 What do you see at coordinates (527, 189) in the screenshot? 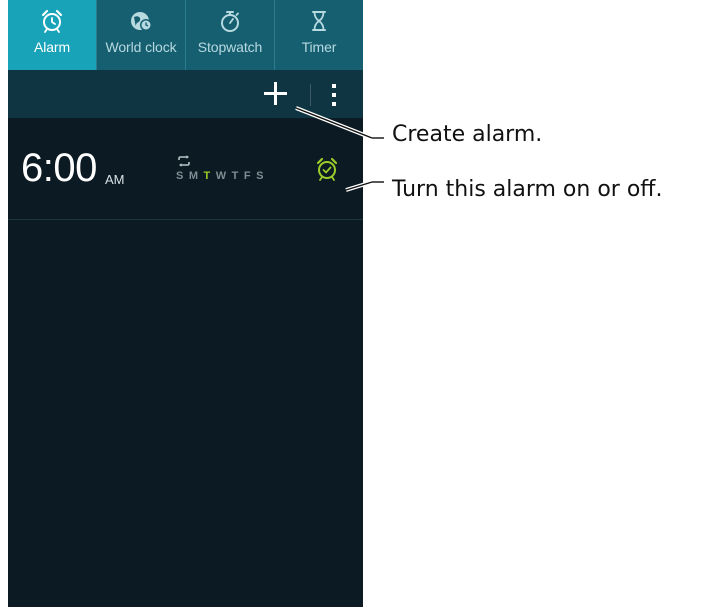
I see `toggle-alarm-callout: Turn this alarm on or off.` at bounding box center [527, 189].